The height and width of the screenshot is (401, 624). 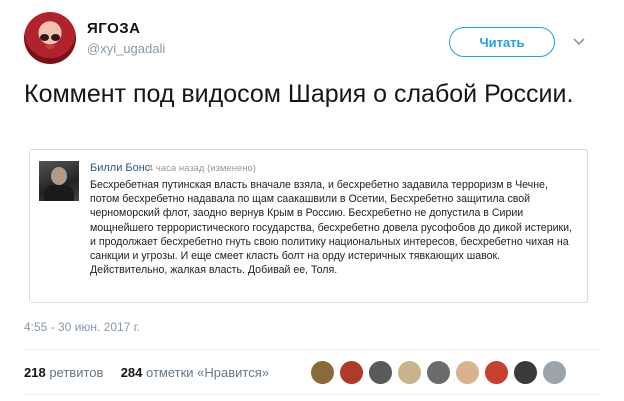 I want to click on author-avatar, so click(x=50, y=38).